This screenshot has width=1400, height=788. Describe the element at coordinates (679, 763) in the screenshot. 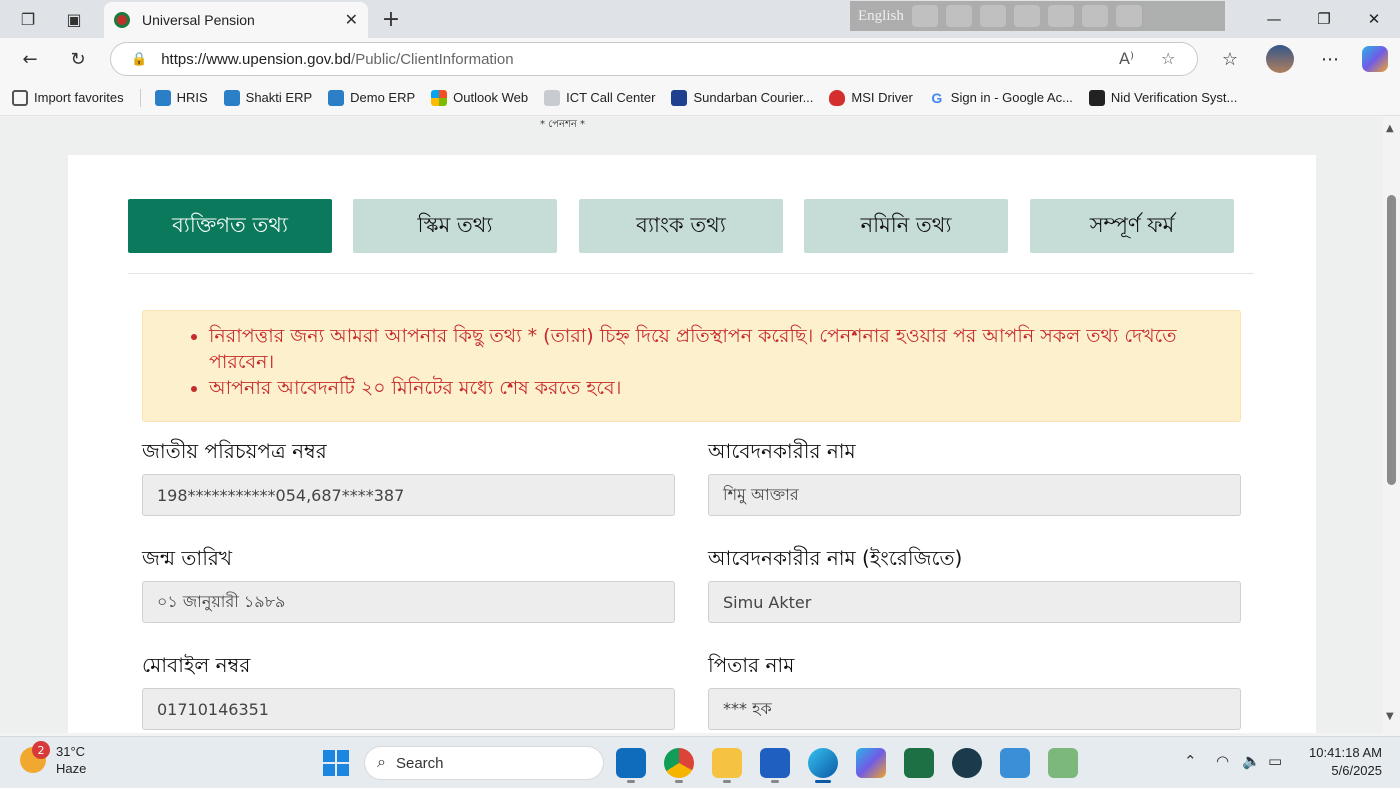

I see `chrome-app-icon` at that location.